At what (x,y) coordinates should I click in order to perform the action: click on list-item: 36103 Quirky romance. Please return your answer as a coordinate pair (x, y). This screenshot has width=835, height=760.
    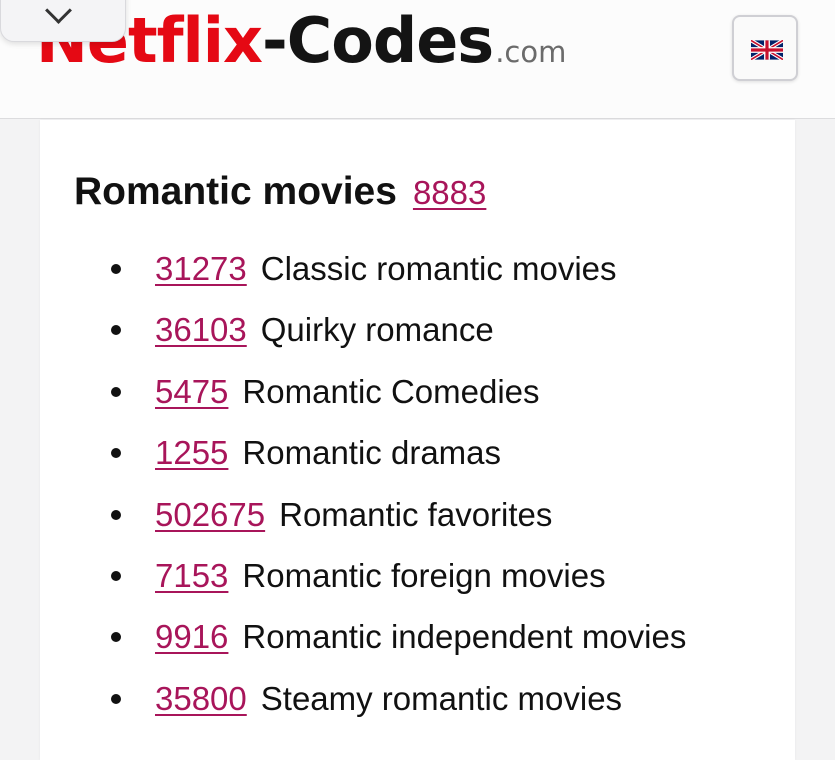
    Looking at the image, I should click on (417, 338).